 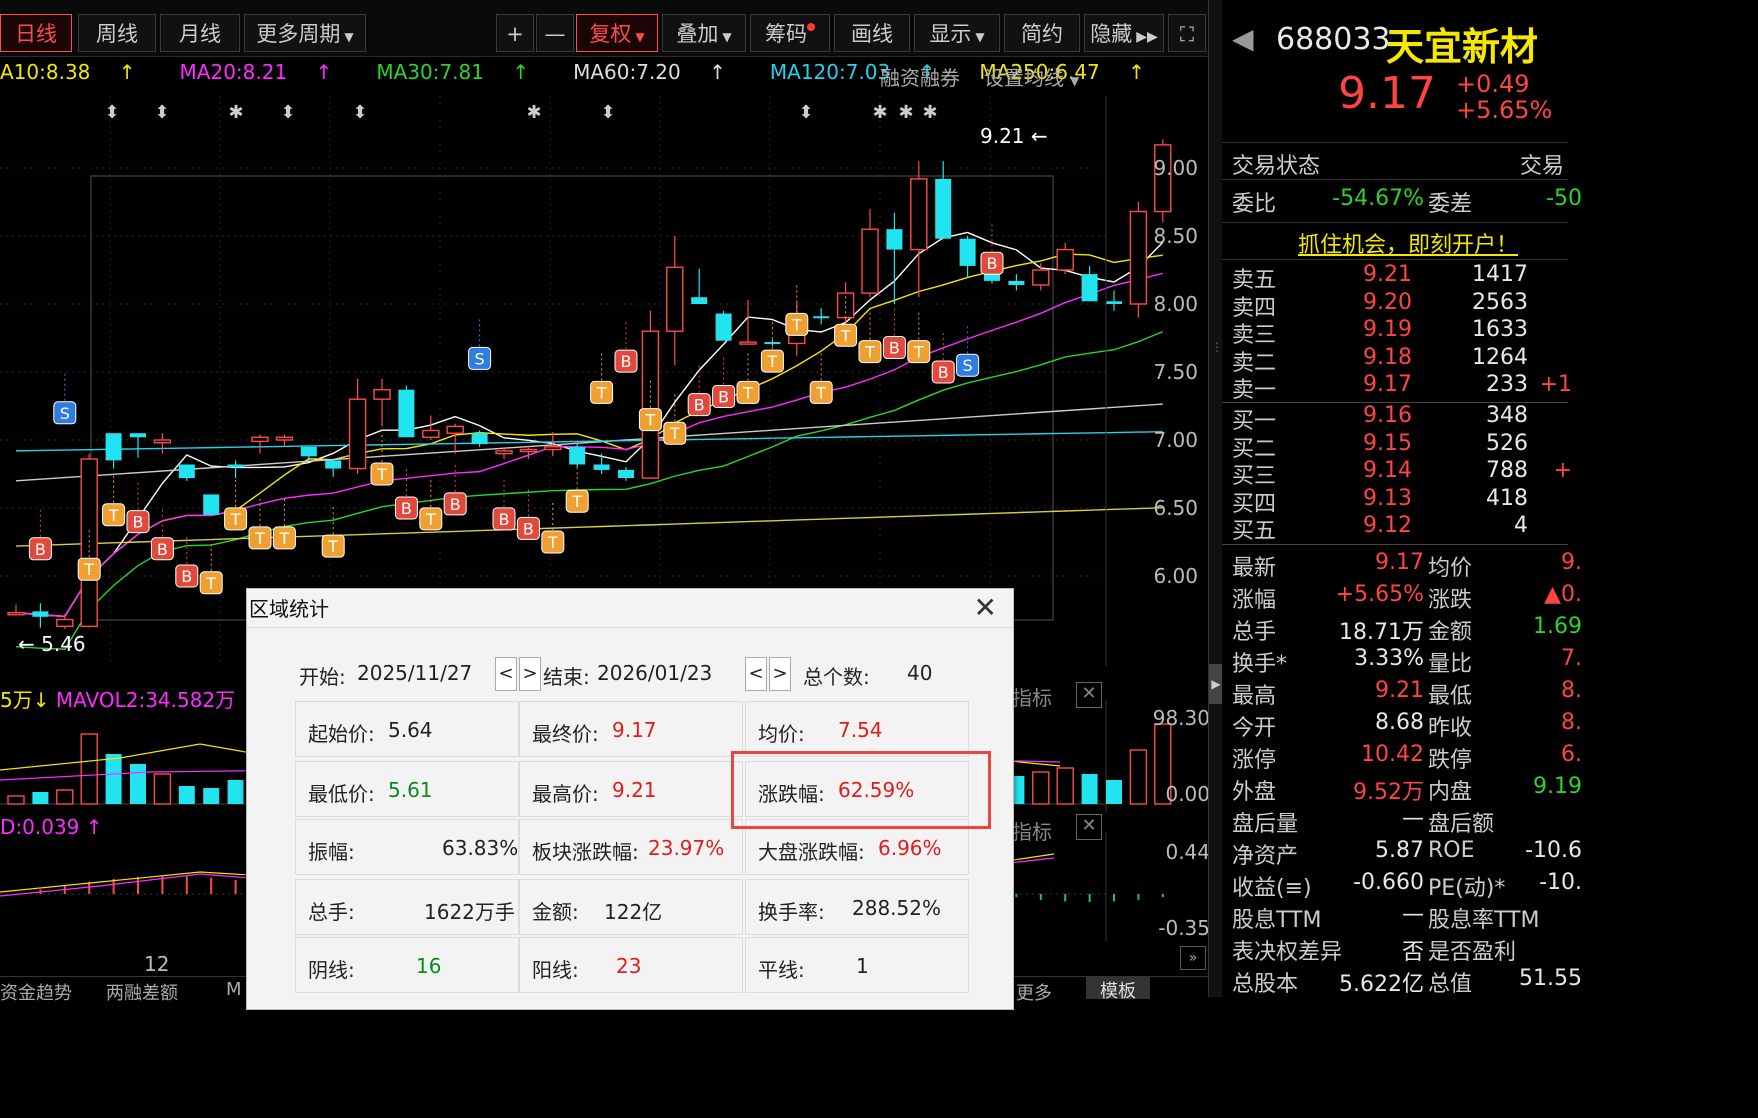 What do you see at coordinates (1089, 827) in the screenshot?
I see `close-macd-icon: ✕` at bounding box center [1089, 827].